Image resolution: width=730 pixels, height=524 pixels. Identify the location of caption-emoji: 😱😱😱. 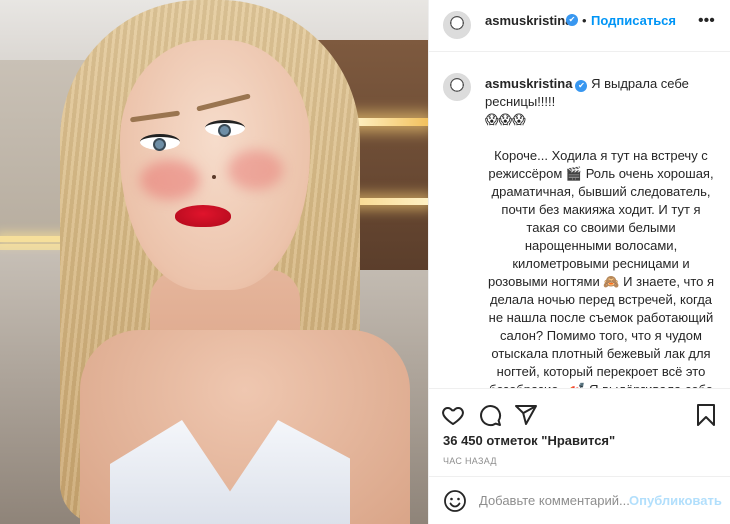
(505, 119).